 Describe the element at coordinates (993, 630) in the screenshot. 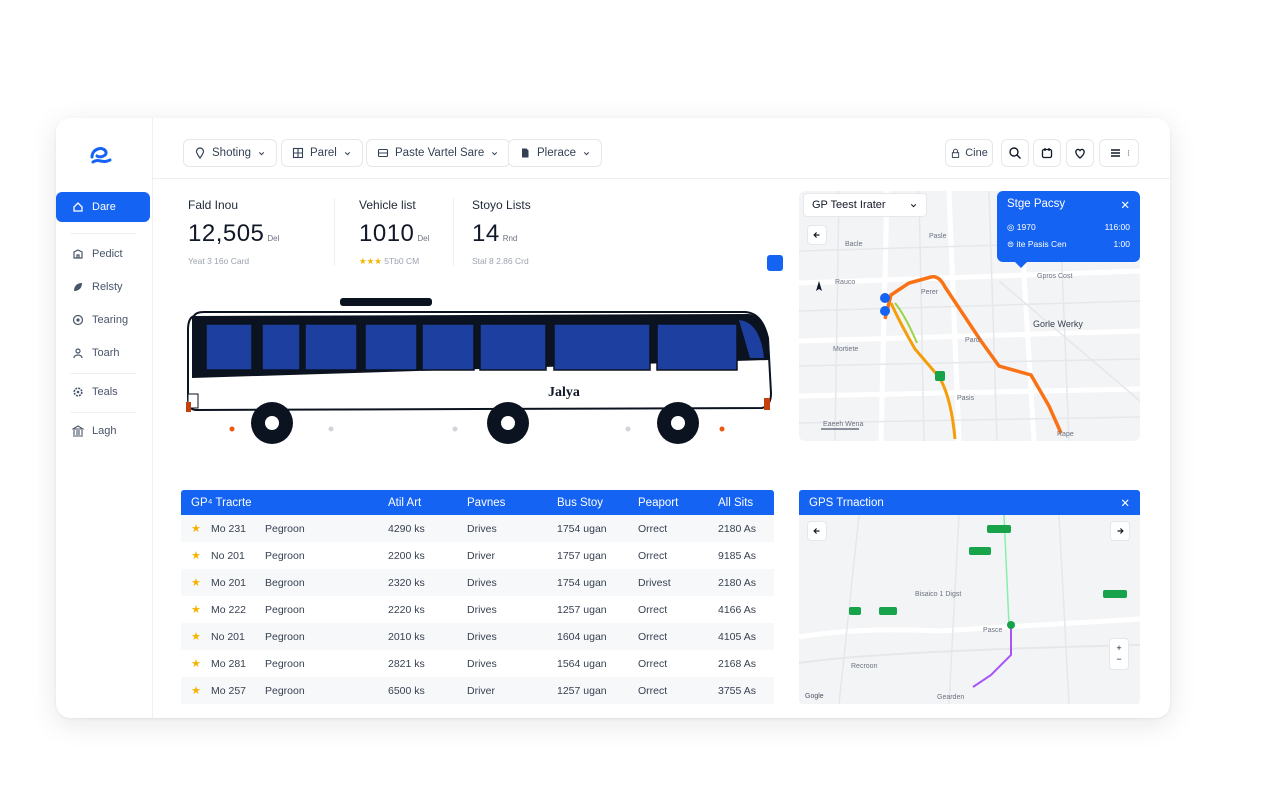

I see `map-label: Pasce` at that location.